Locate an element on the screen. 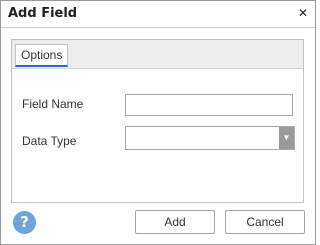 The width and height of the screenshot is (320, 245). add-button: Add is located at coordinates (175, 222).